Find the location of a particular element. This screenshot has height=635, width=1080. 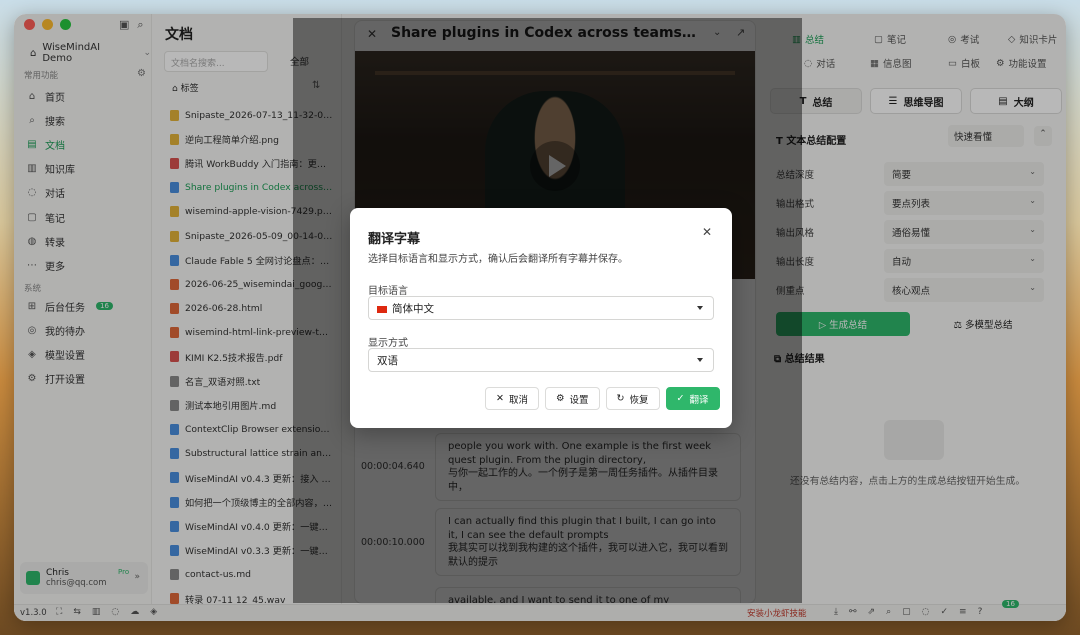

restore-label: 恢复 is located at coordinates (639, 400).